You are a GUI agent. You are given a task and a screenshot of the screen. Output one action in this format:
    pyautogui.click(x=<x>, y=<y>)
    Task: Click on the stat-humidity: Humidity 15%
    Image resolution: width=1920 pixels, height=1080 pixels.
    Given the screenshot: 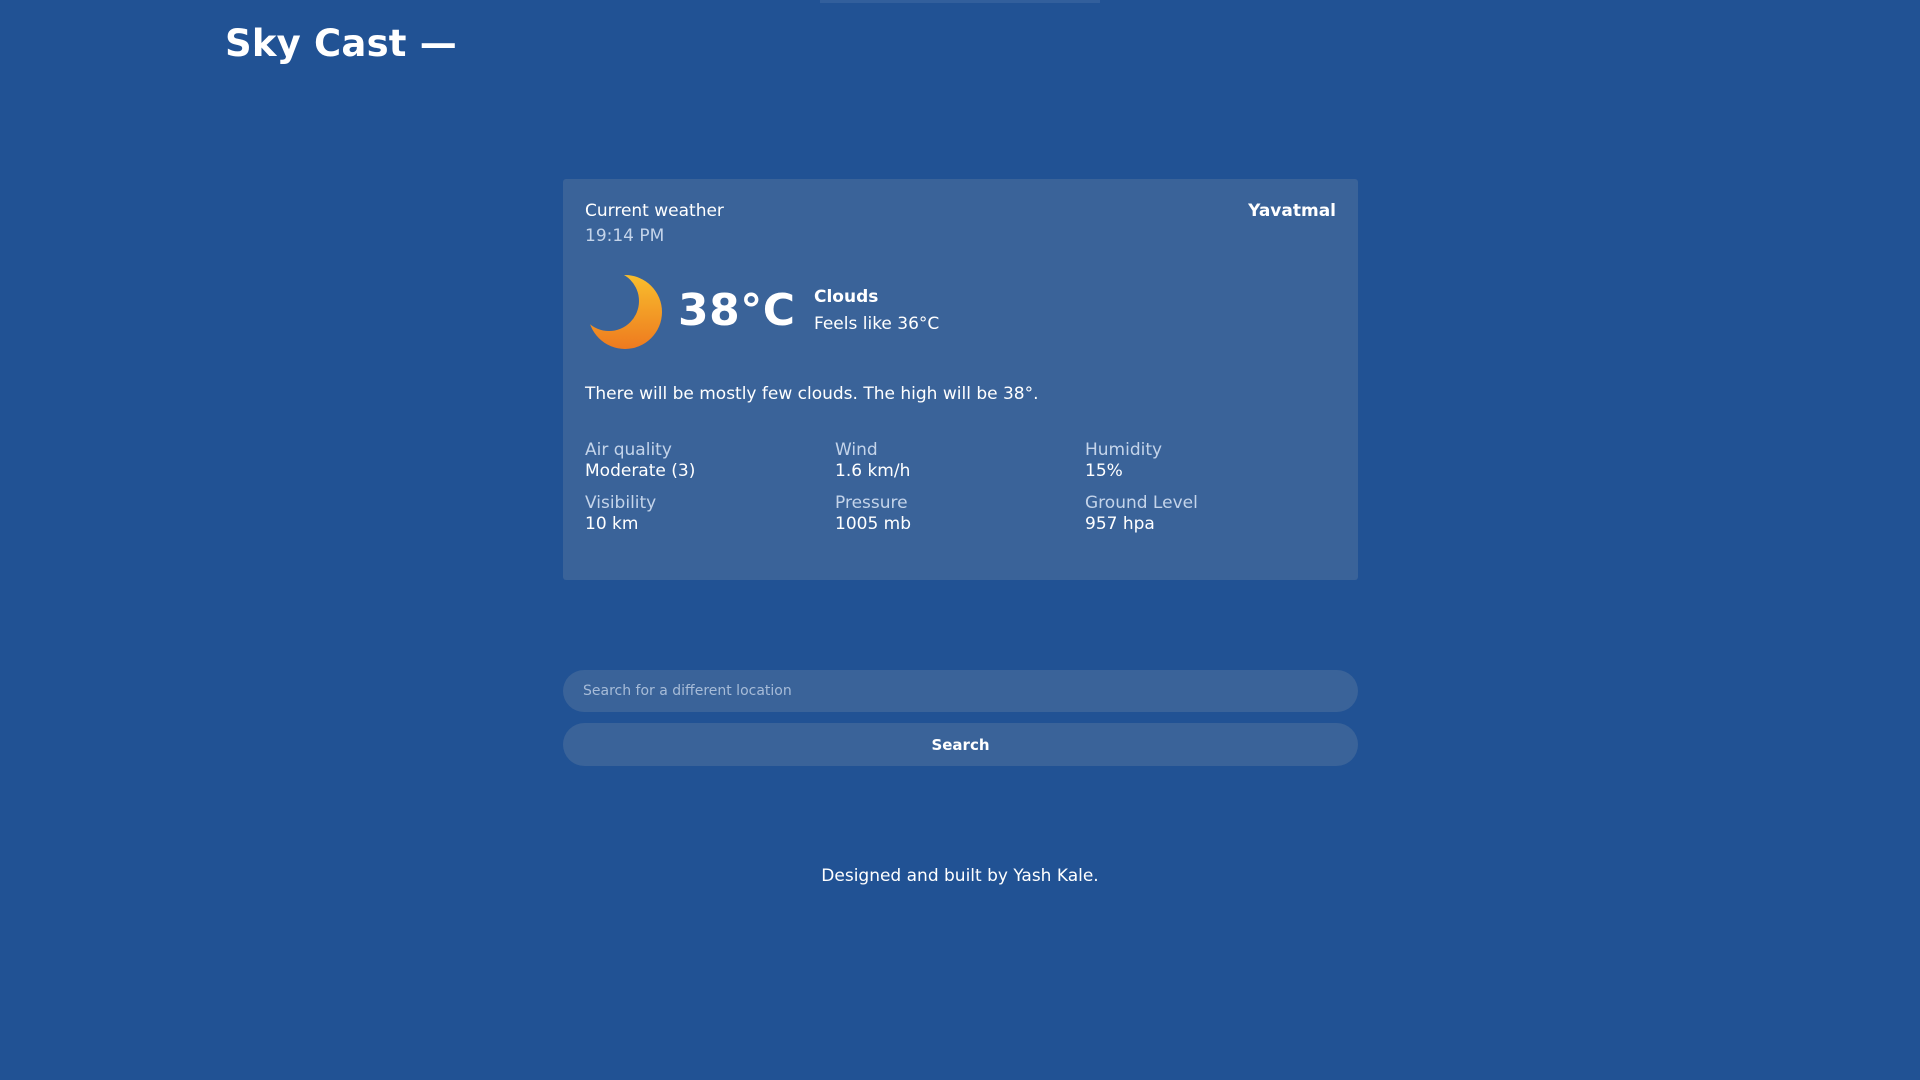 What is the action you would take?
    pyautogui.click(x=1205, y=460)
    